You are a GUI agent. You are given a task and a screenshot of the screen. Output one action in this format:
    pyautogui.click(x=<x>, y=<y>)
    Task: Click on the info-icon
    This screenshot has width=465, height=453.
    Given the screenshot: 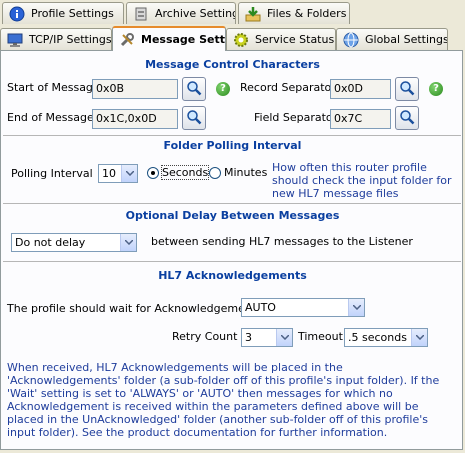 What is the action you would take?
    pyautogui.click(x=17, y=14)
    